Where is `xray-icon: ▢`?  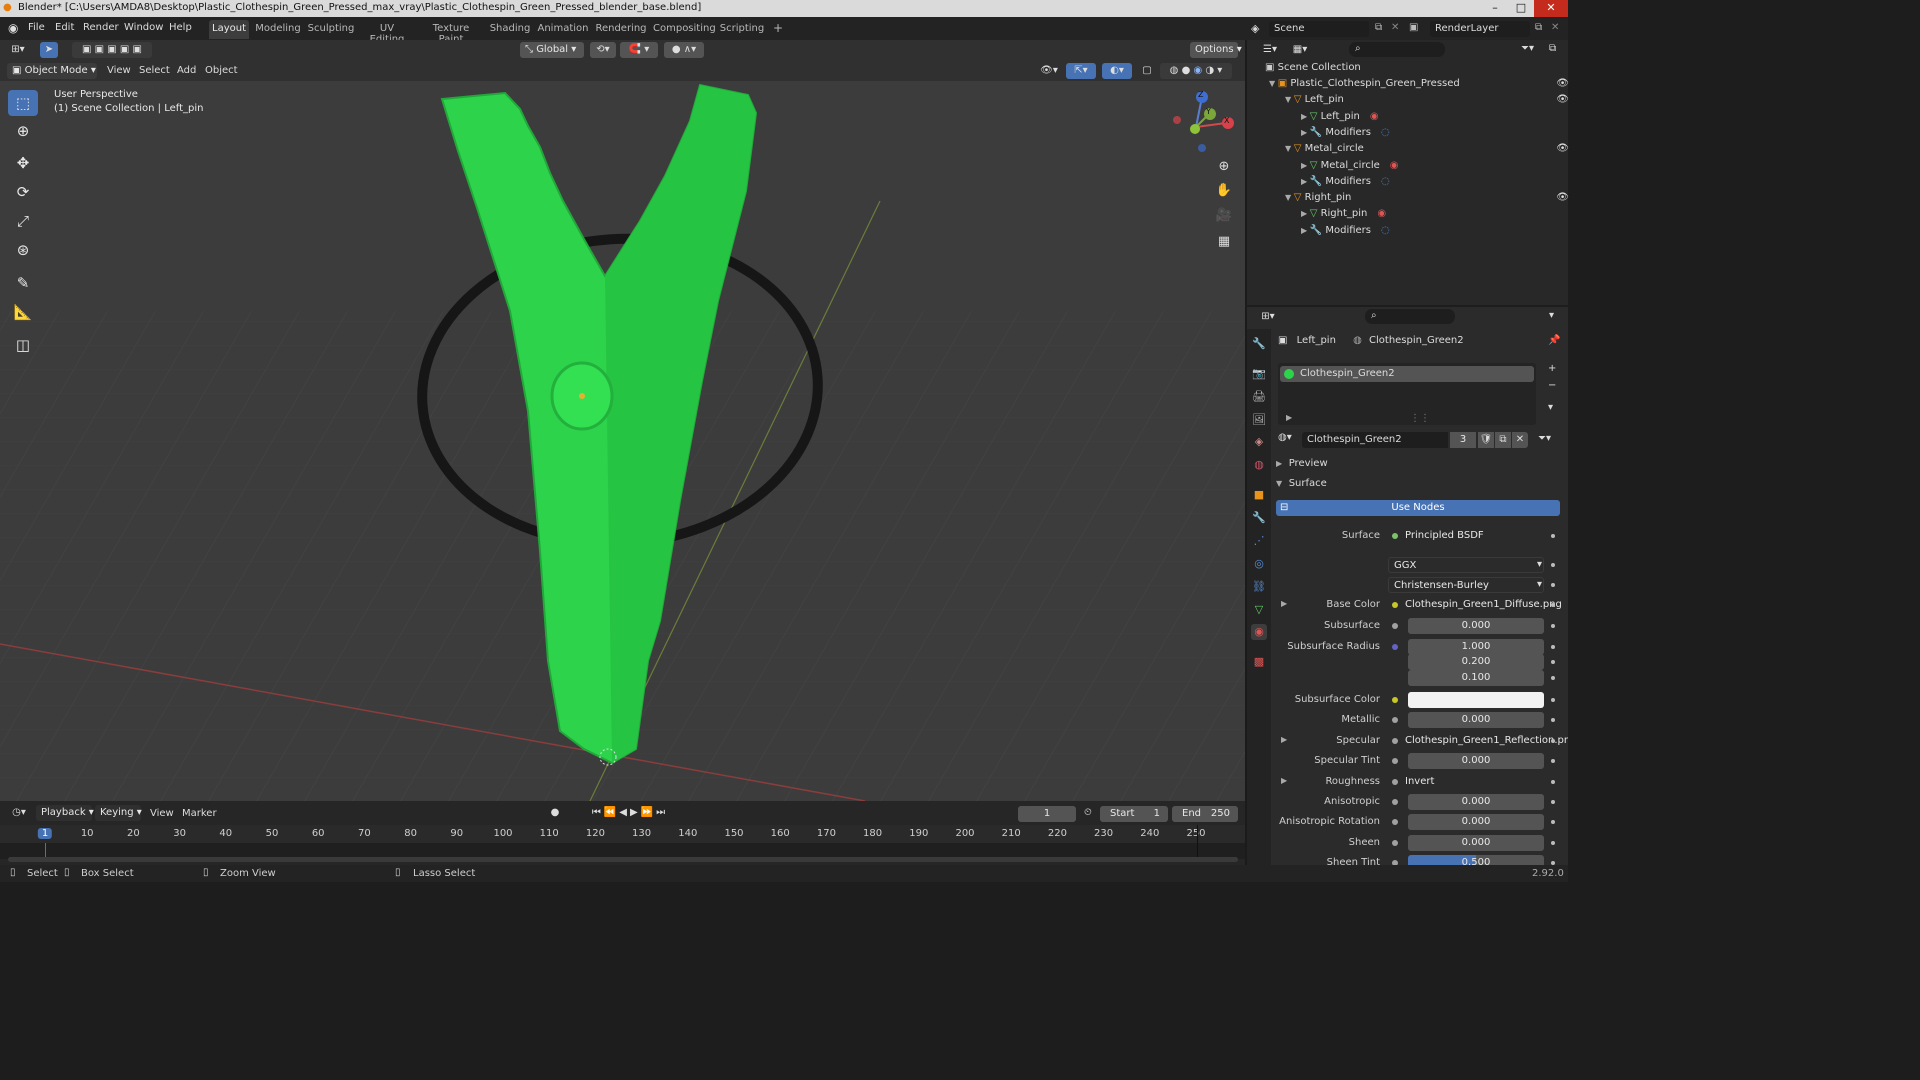 xray-icon: ▢ is located at coordinates (1147, 71).